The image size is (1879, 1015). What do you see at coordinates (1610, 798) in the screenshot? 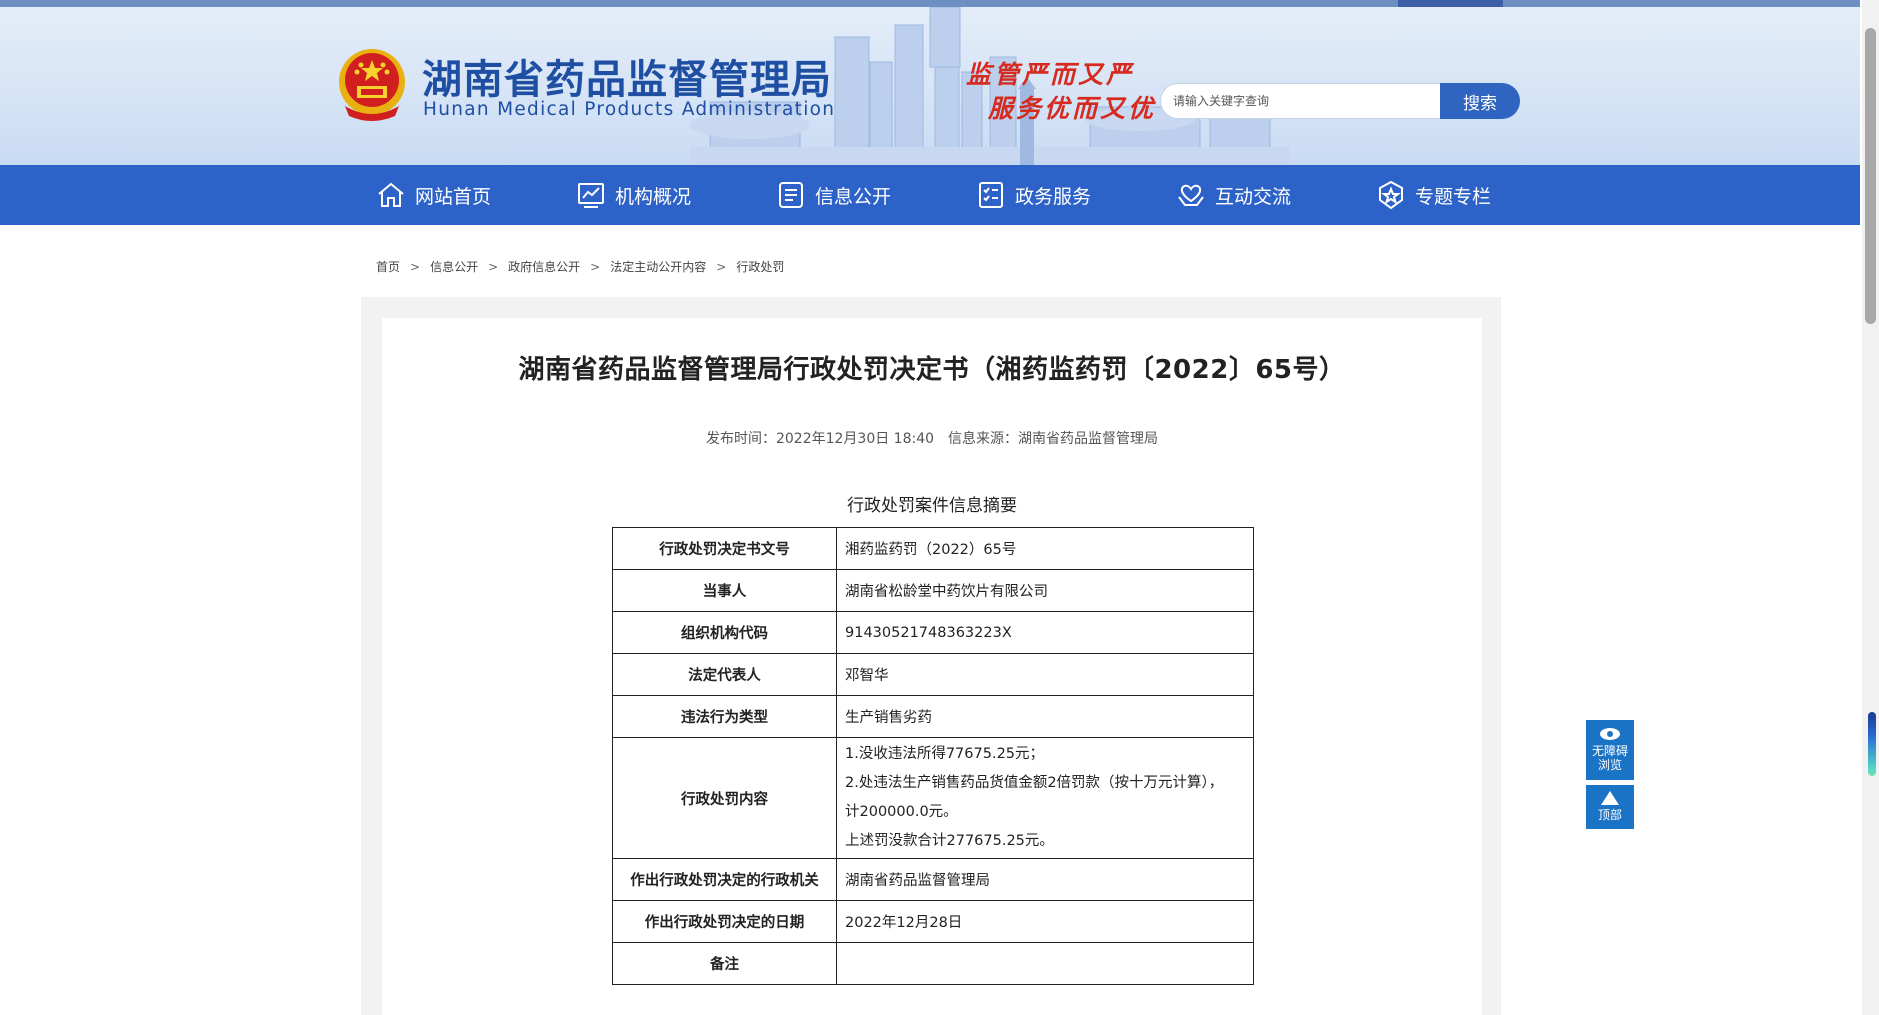
I see `arrow-up-icon` at bounding box center [1610, 798].